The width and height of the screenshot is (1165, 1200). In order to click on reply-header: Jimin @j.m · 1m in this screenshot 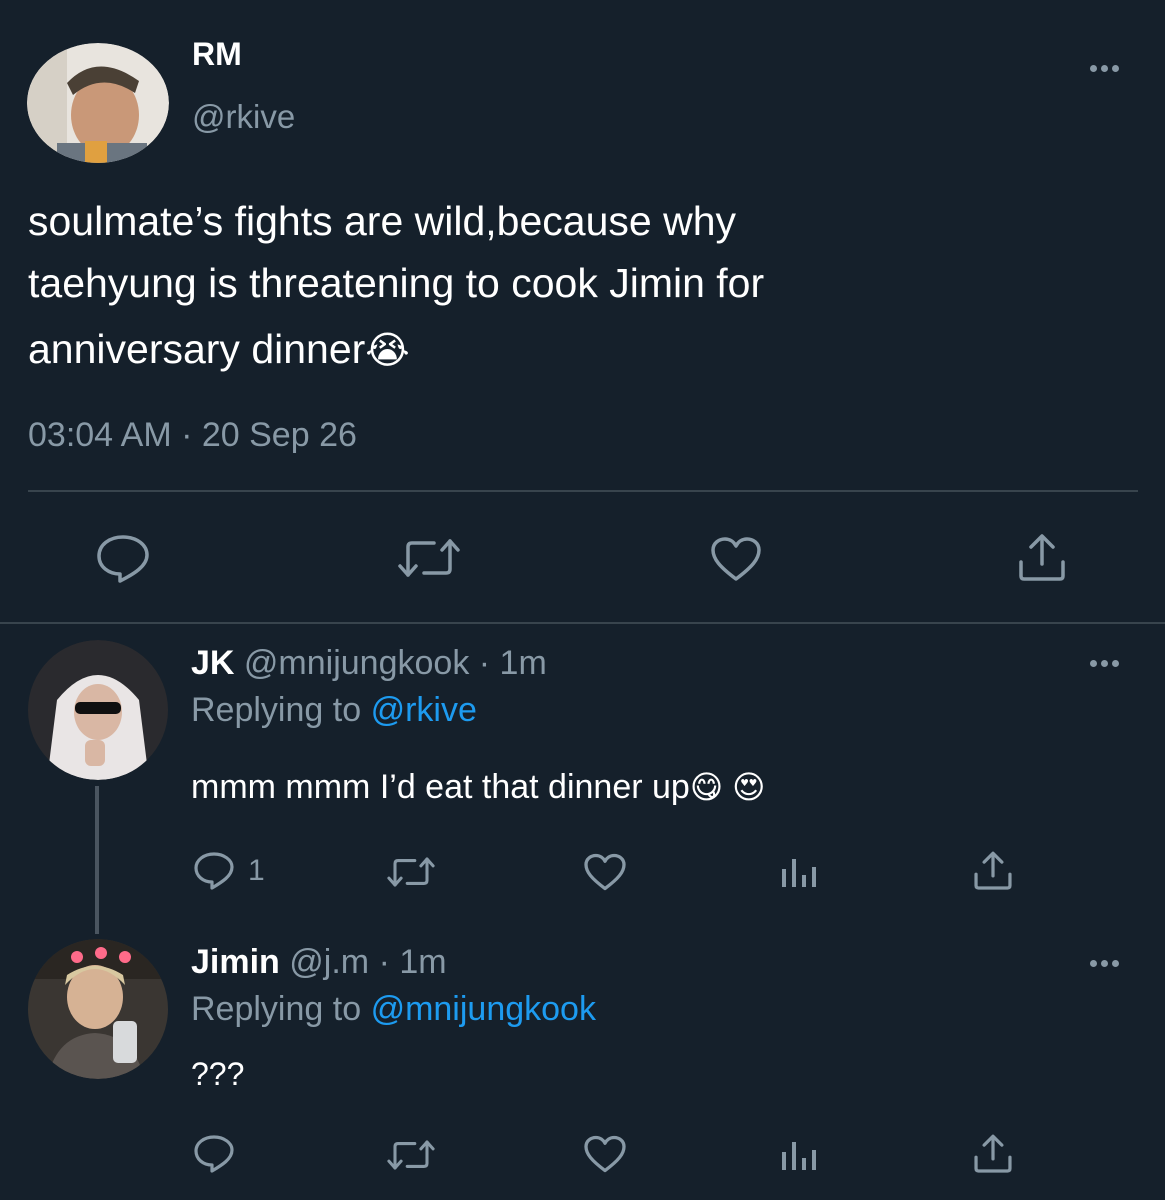, I will do `click(319, 962)`.